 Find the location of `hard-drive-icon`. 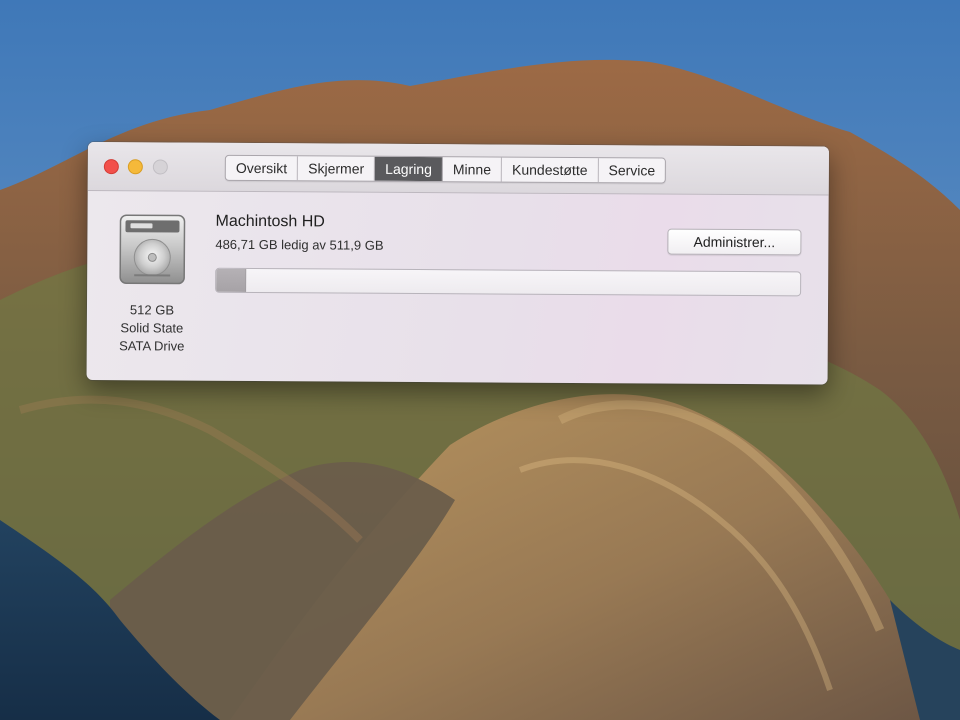

hard-drive-icon is located at coordinates (152, 249).